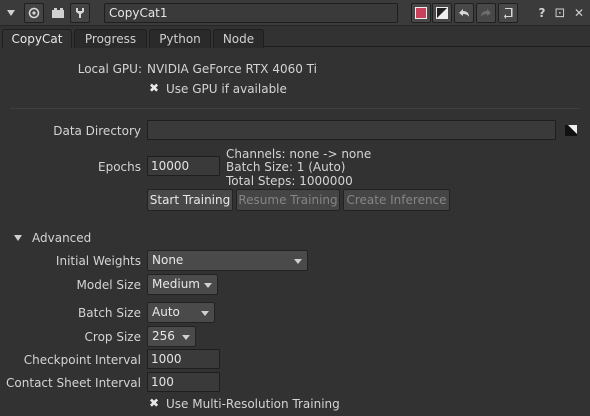 This screenshot has height=416, width=590. I want to click on start-training-button: Start Training, so click(190, 200).